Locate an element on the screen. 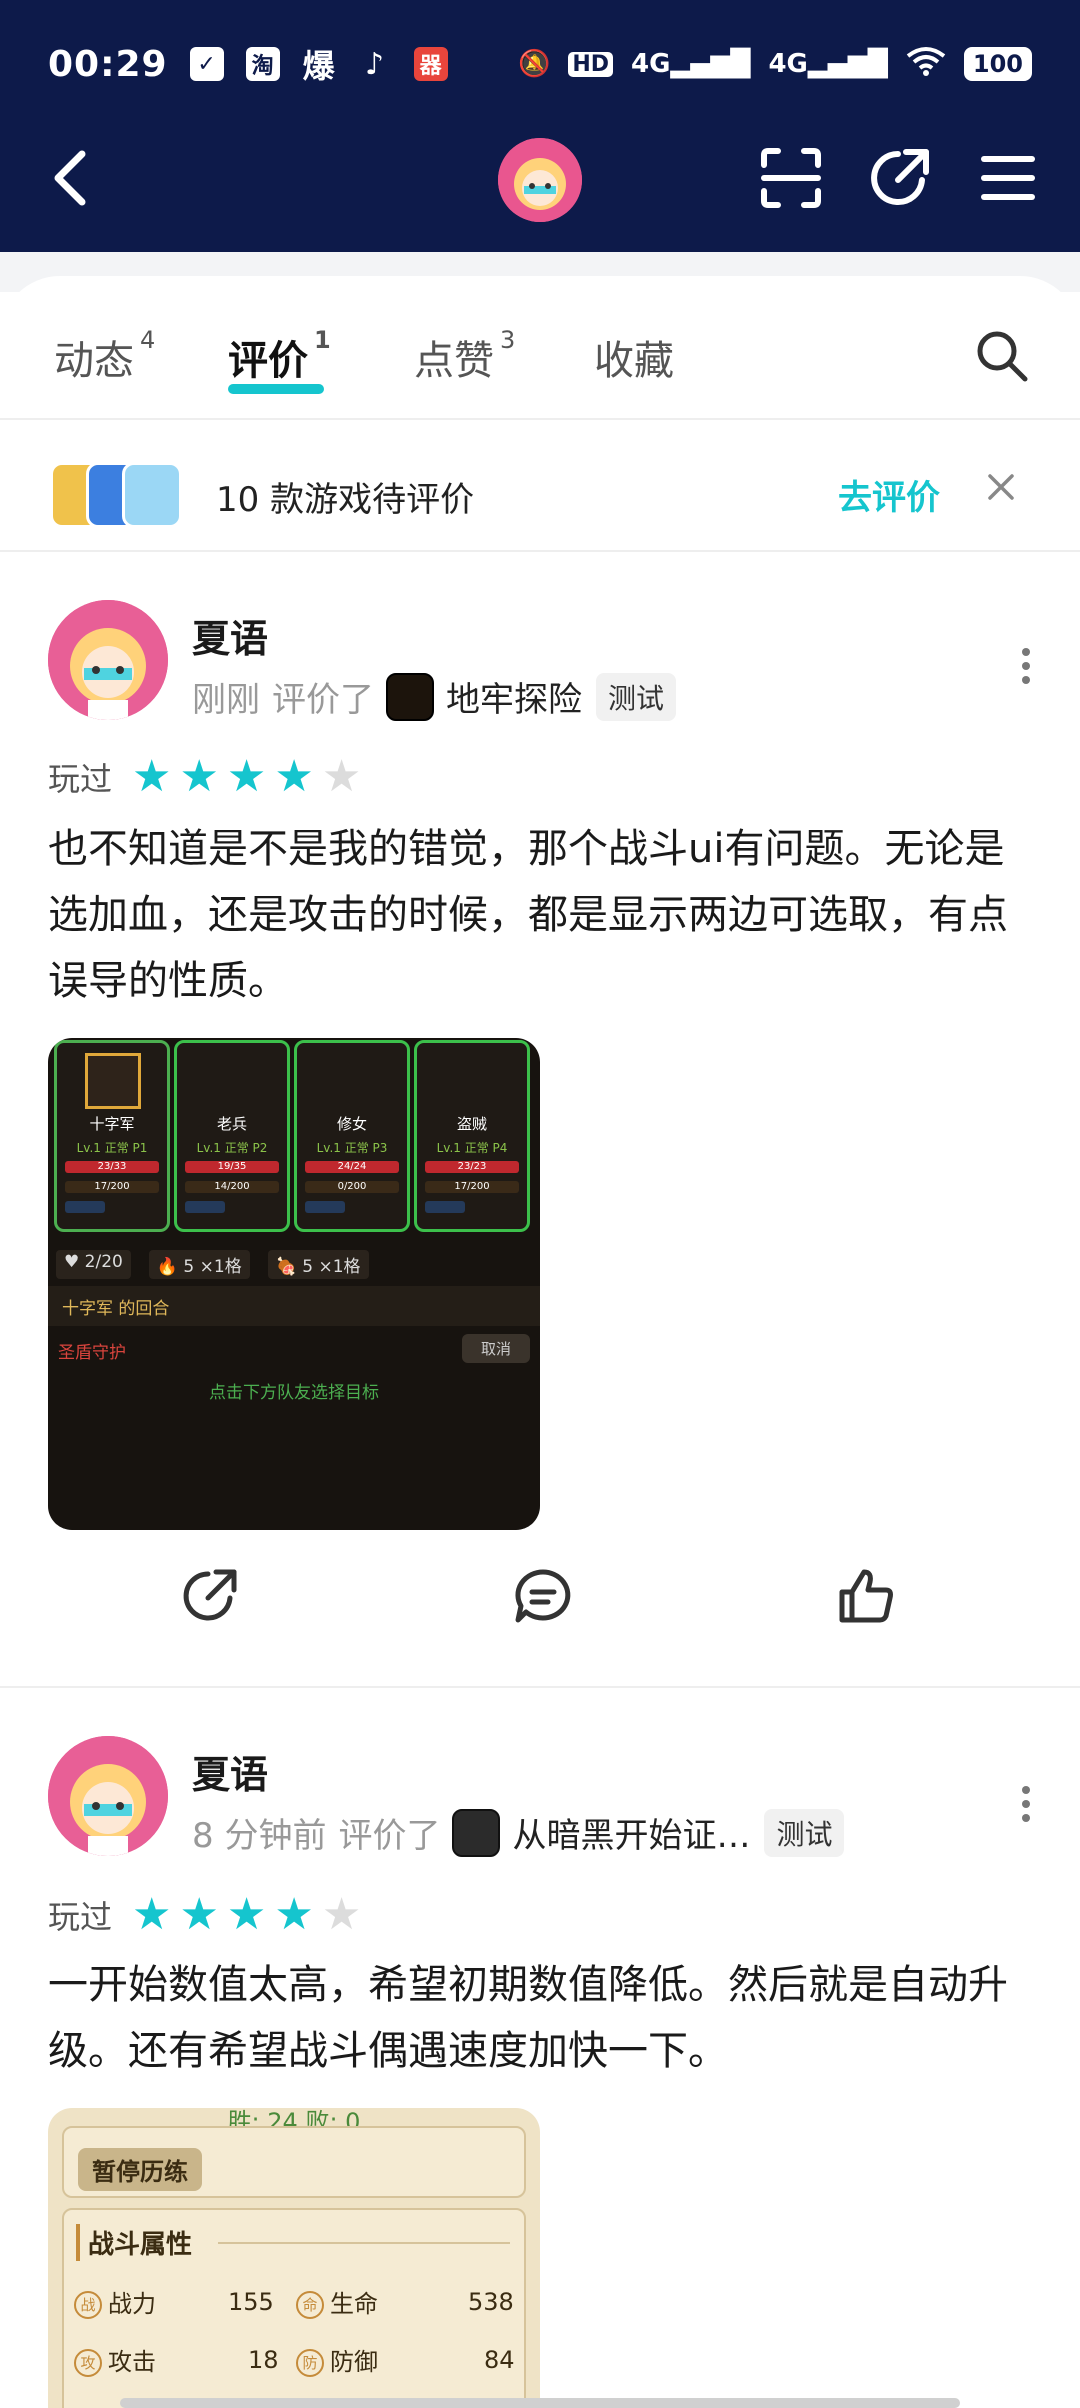 The height and width of the screenshot is (2408, 1080). hero-slot: 盗贼 Lv.1 正常 P4 23/23 17/200 is located at coordinates (472, 1136).